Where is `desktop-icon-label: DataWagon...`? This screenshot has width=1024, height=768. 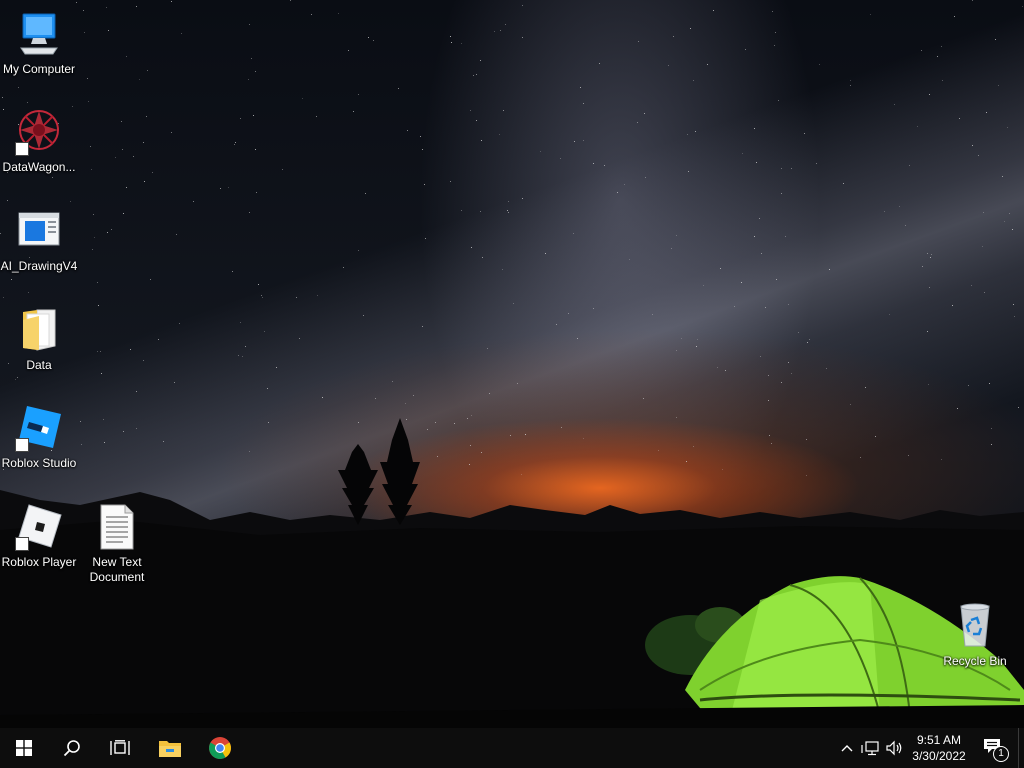 desktop-icon-label: DataWagon... is located at coordinates (39, 167).